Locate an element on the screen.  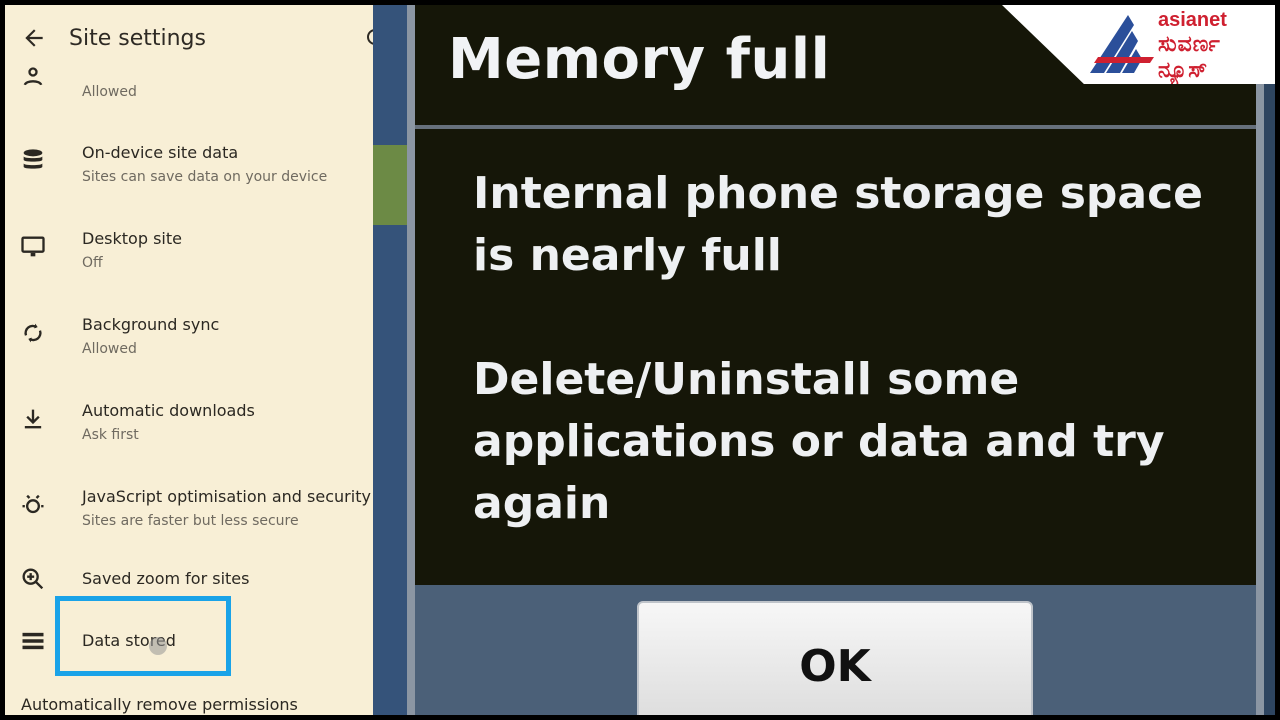
ok-button: OK is located at coordinates (835, 658).